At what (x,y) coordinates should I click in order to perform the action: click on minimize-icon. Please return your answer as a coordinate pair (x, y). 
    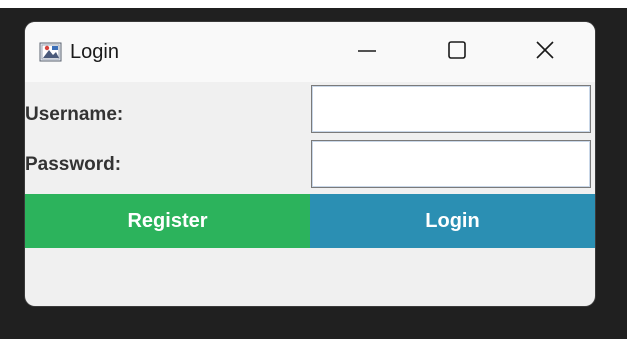
    Looking at the image, I should click on (367, 52).